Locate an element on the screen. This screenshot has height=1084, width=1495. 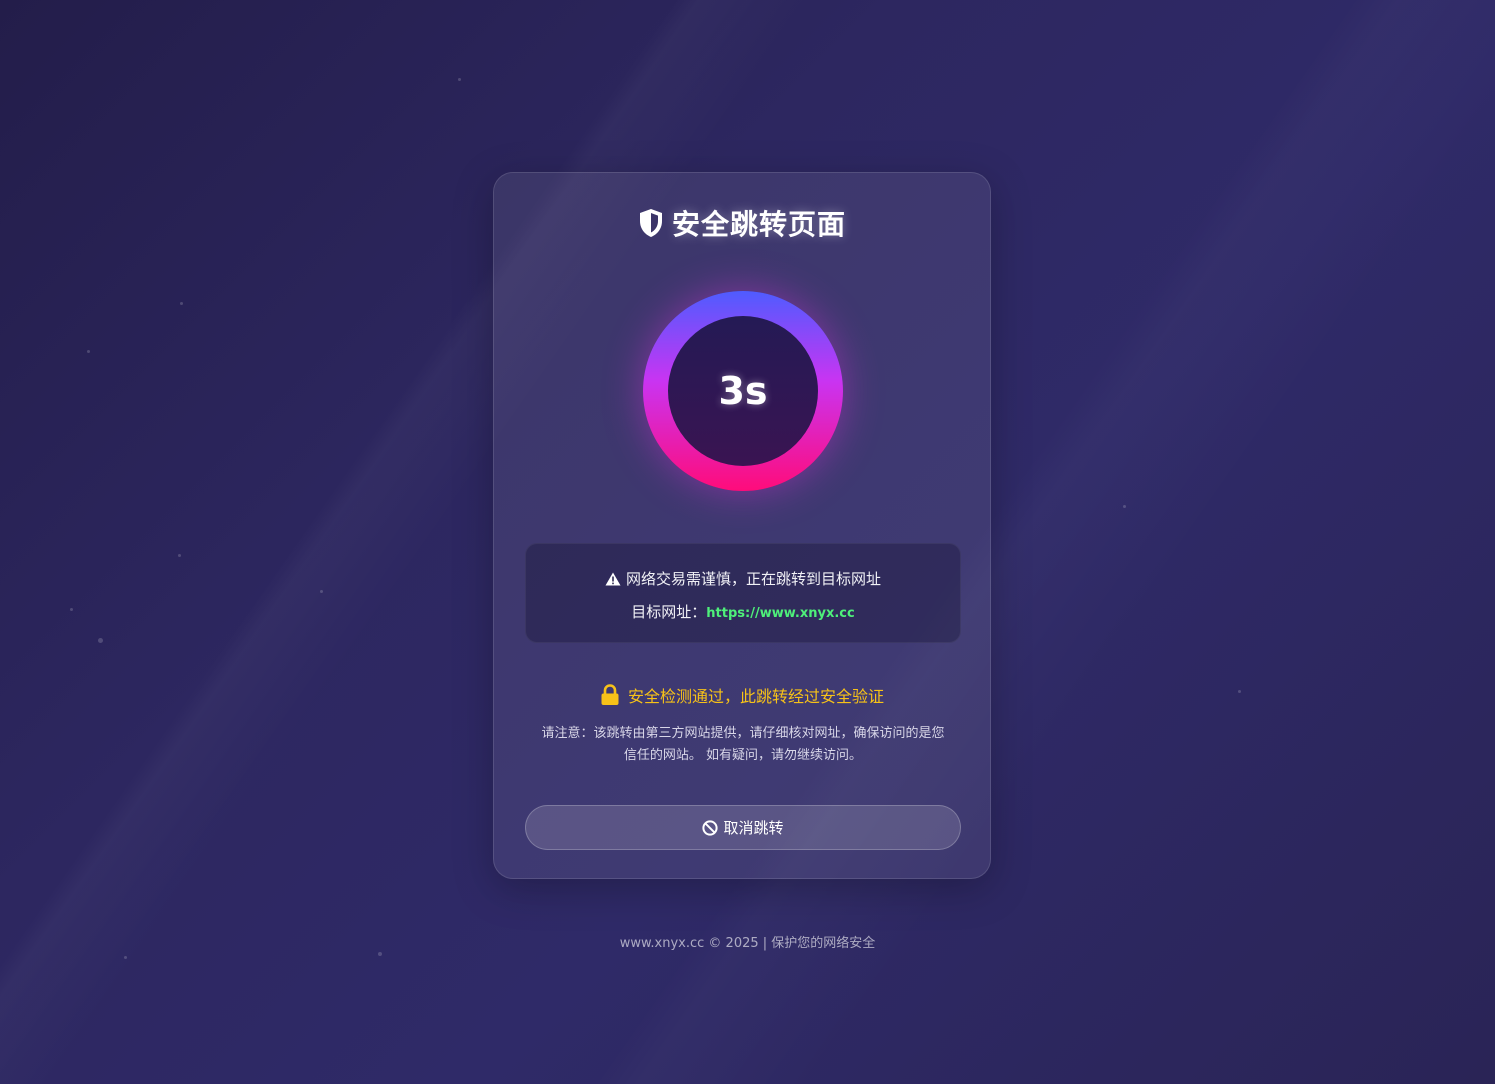
countdown-value: 3s is located at coordinates (743, 391).